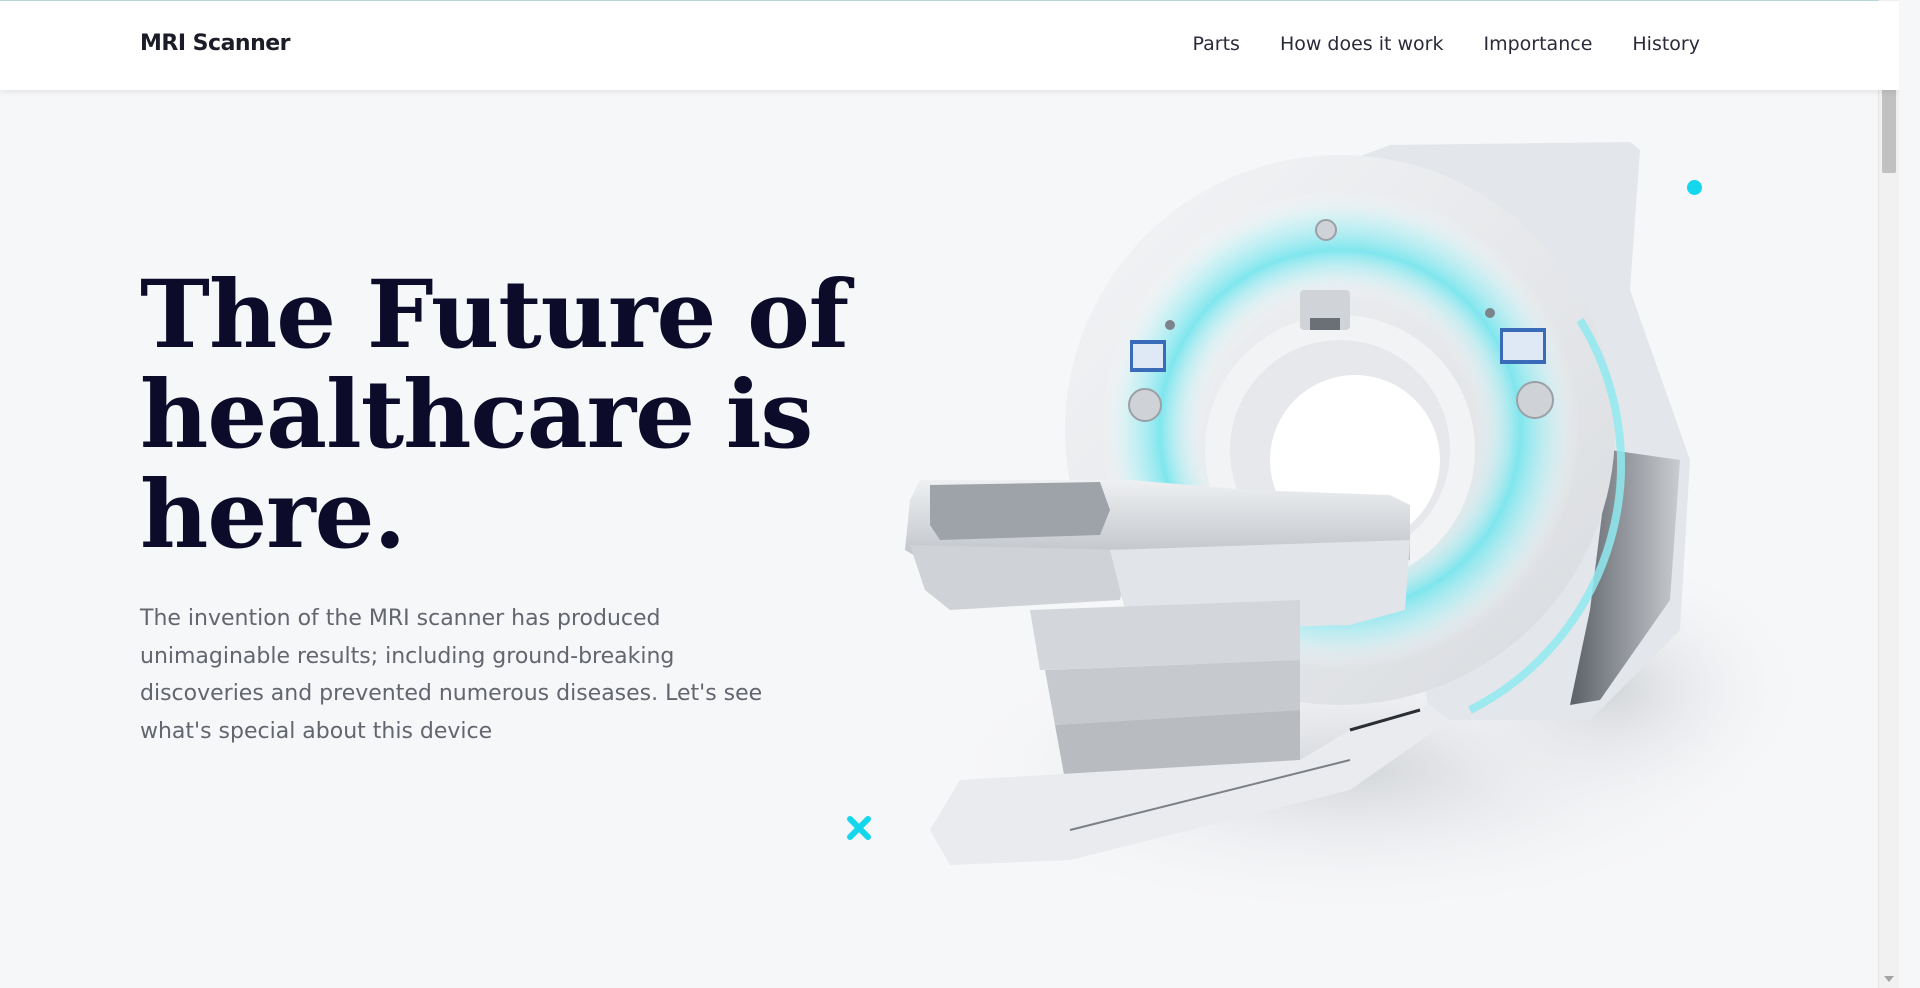  Describe the element at coordinates (1216, 44) in the screenshot. I see `nav-link-parts: Parts` at that location.